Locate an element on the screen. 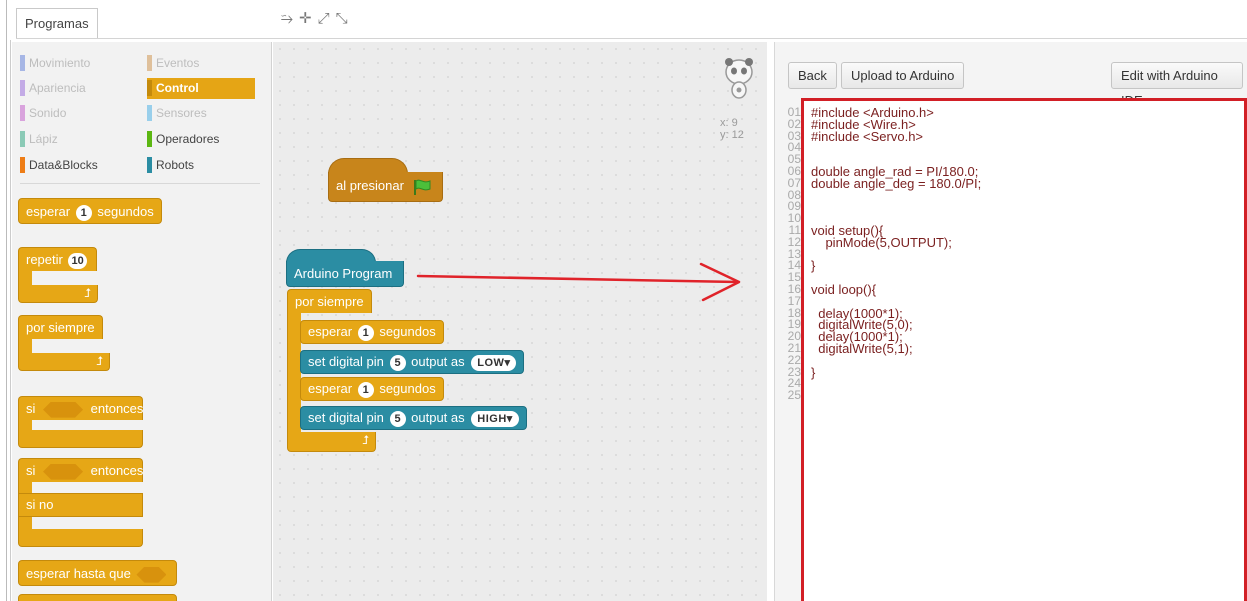 The image size is (1247, 601). stamp-icon: ⭇ is located at coordinates (287, 19).